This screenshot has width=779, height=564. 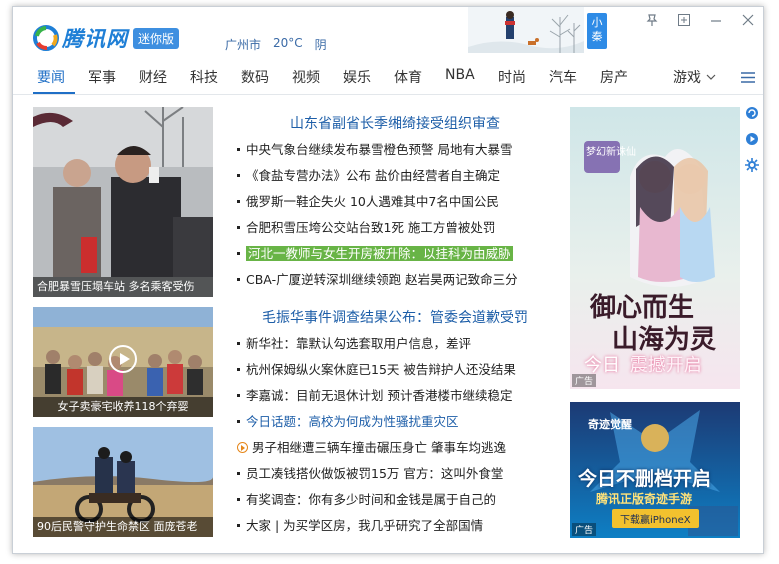 I want to click on news-item: 合肥积雪压垮公交站台致1死 施工方曾被处罚, so click(x=394, y=228).